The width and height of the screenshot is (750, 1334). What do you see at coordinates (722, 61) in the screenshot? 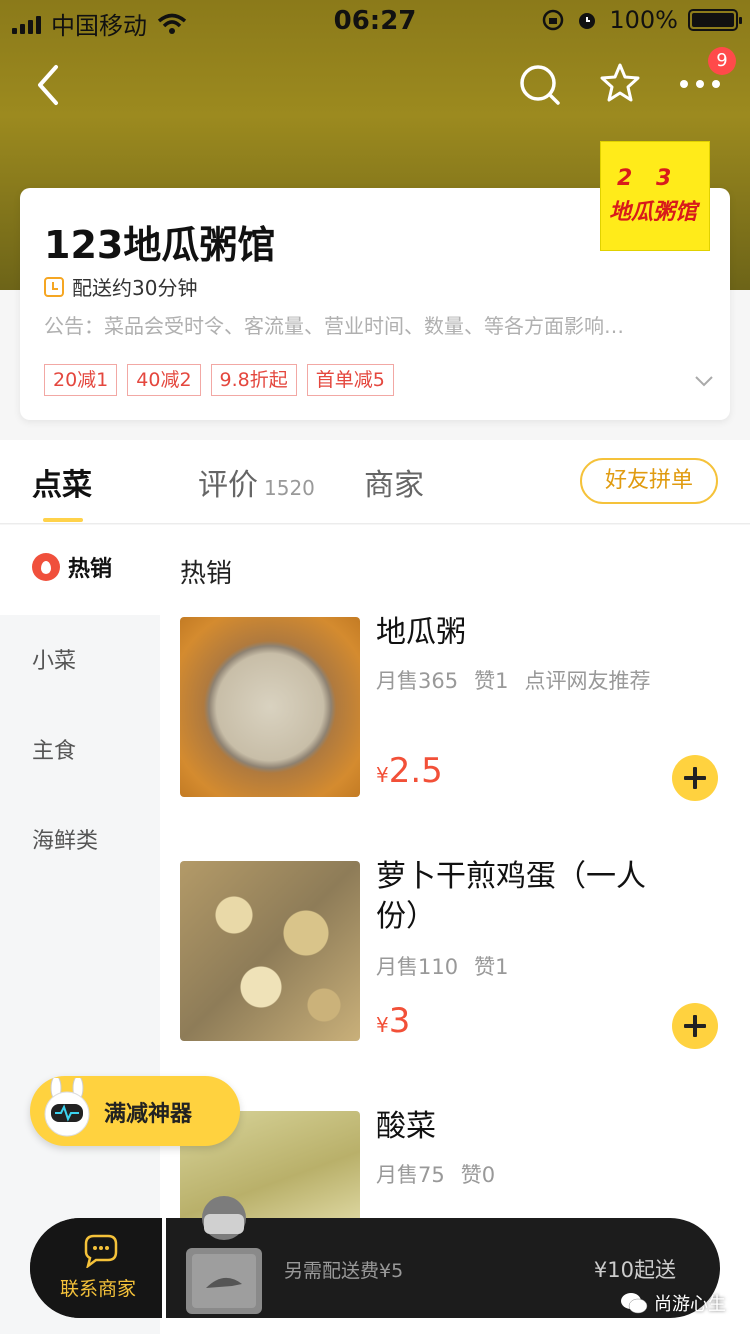
I see `notification-badge: 9` at bounding box center [722, 61].